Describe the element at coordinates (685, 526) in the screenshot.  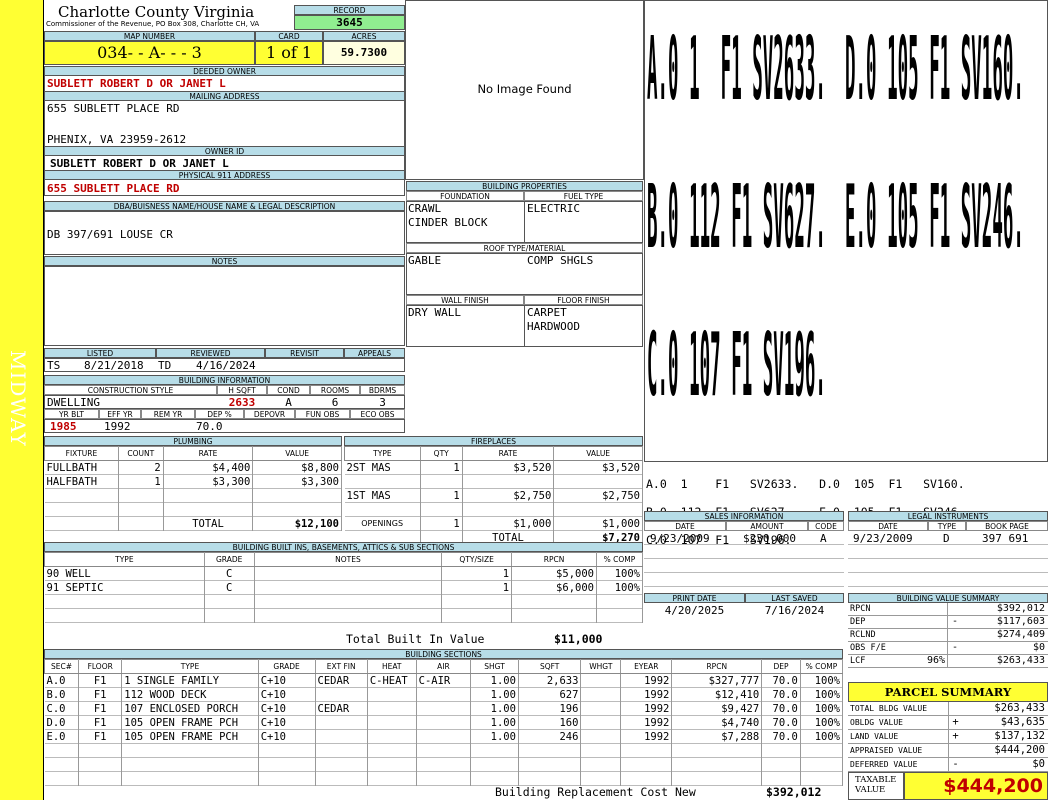
I see `sales-date-col: DATE` at that location.